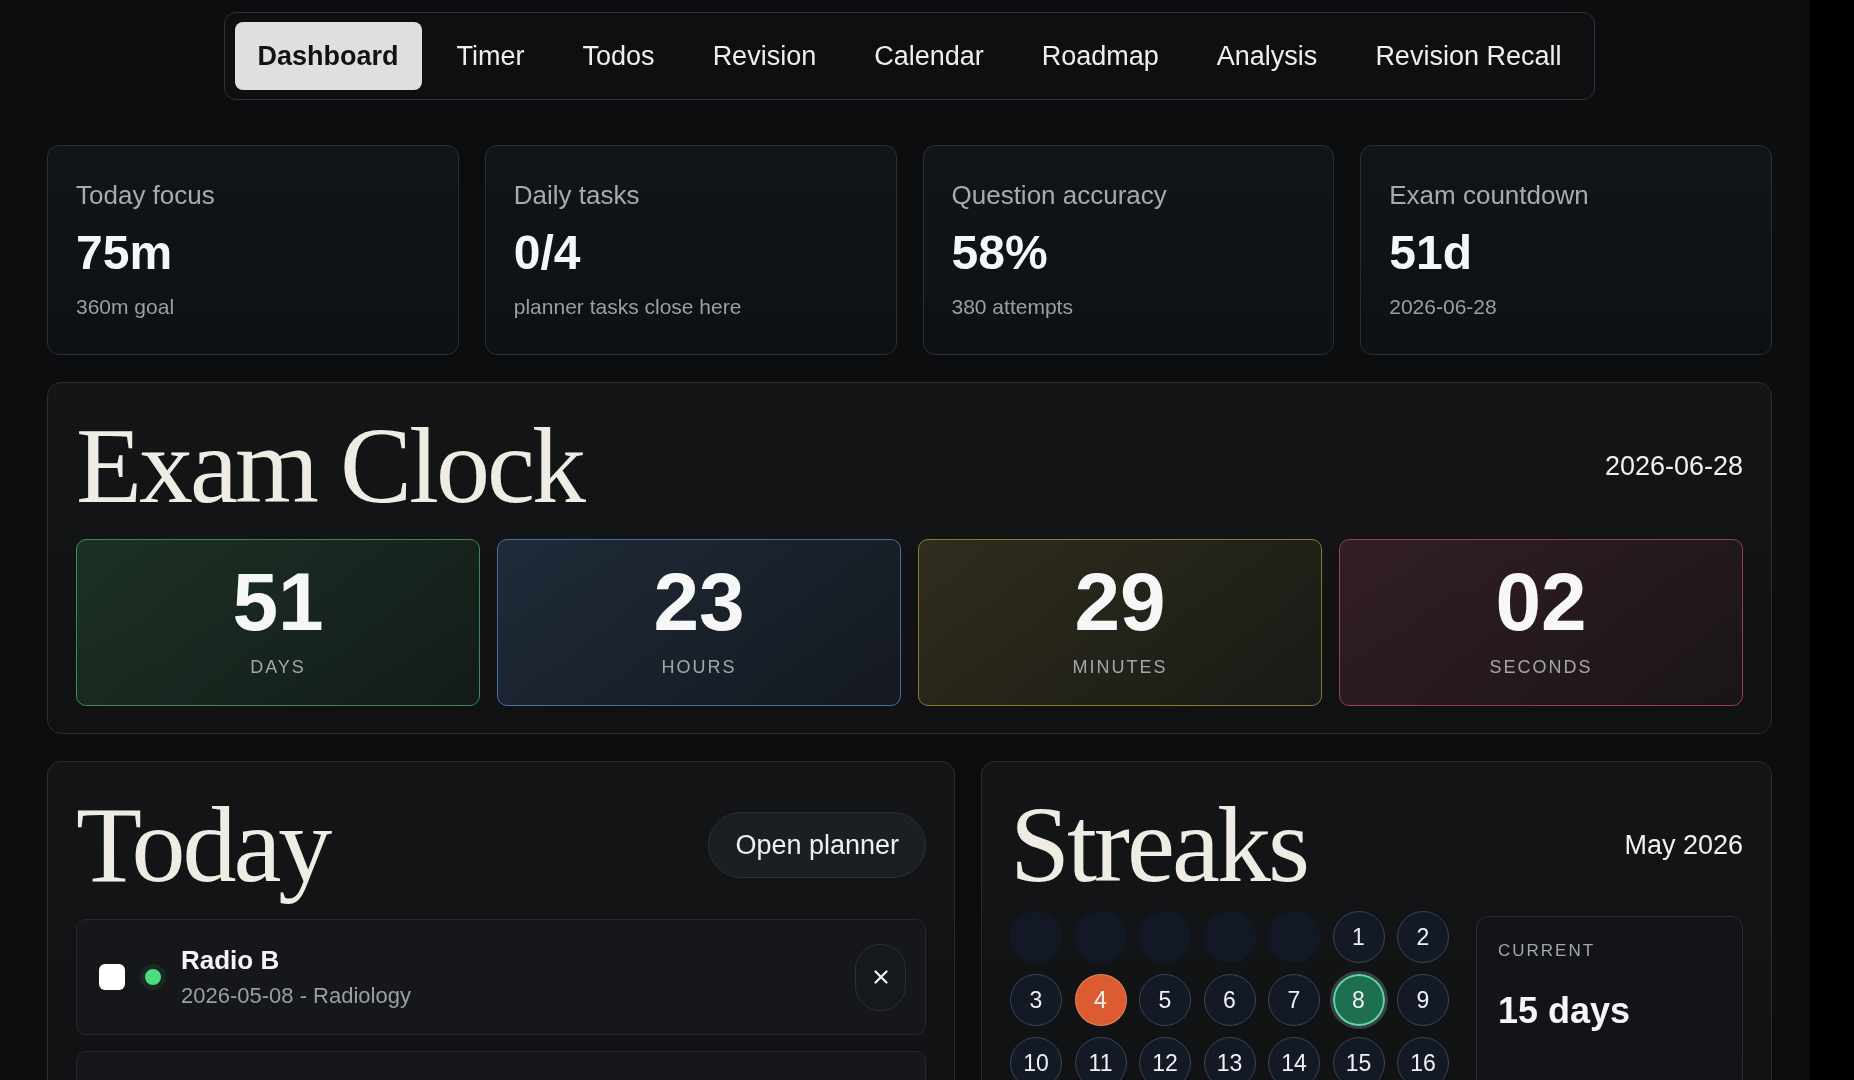 Image resolution: width=1854 pixels, height=1080 pixels. What do you see at coordinates (1229, 1000) in the screenshot?
I see `calendar-day: 6` at bounding box center [1229, 1000].